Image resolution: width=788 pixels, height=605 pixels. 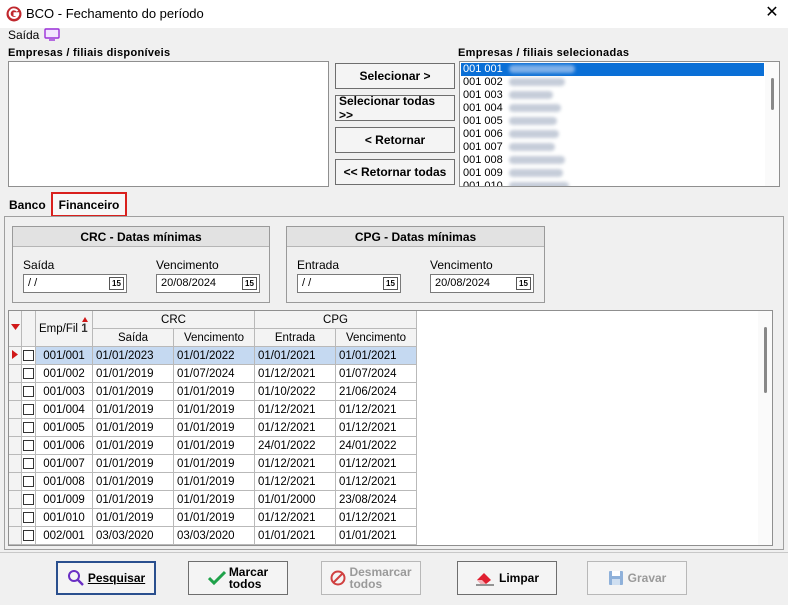 I want to click on col-crc-vencimento: Vencimento, so click(x=214, y=337).